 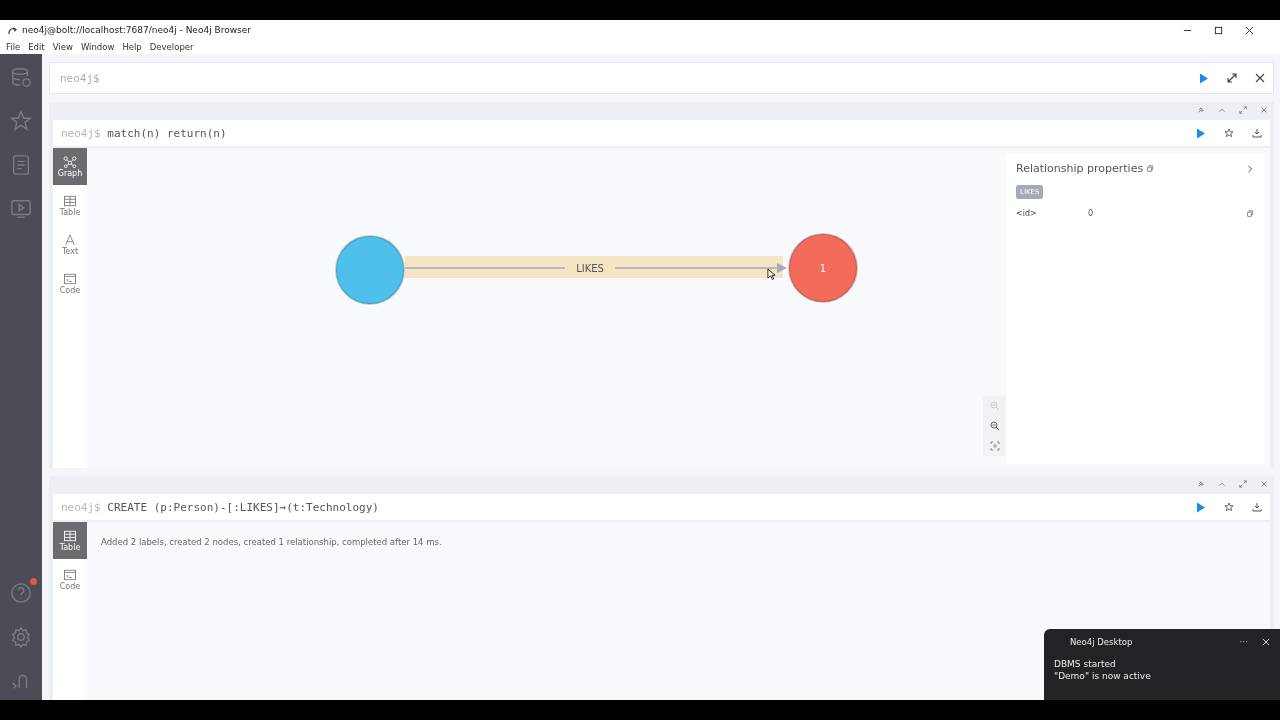 I want to click on query-text: neo4j$ CREATE (p:Person)-[:LIKES]→(t:Technology), so click(x=220, y=507).